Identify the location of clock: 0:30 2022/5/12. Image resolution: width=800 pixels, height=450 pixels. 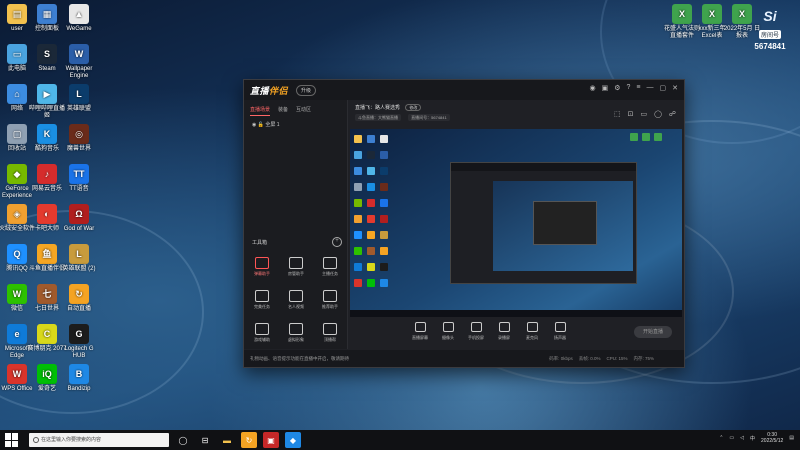
(772, 438).